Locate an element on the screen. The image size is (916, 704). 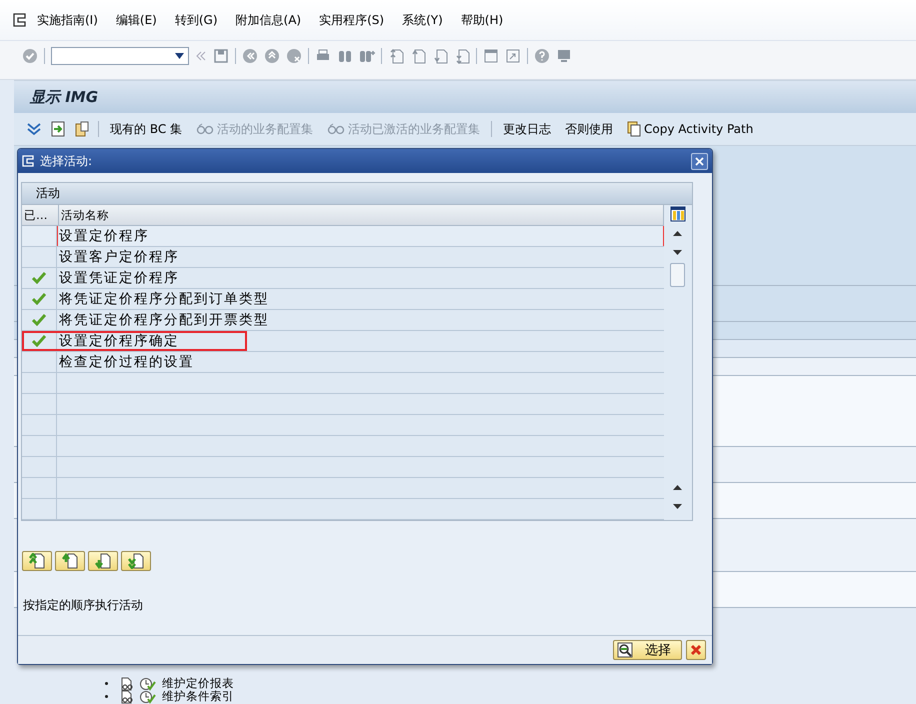
menu-item: 转到(G) is located at coordinates (196, 20).